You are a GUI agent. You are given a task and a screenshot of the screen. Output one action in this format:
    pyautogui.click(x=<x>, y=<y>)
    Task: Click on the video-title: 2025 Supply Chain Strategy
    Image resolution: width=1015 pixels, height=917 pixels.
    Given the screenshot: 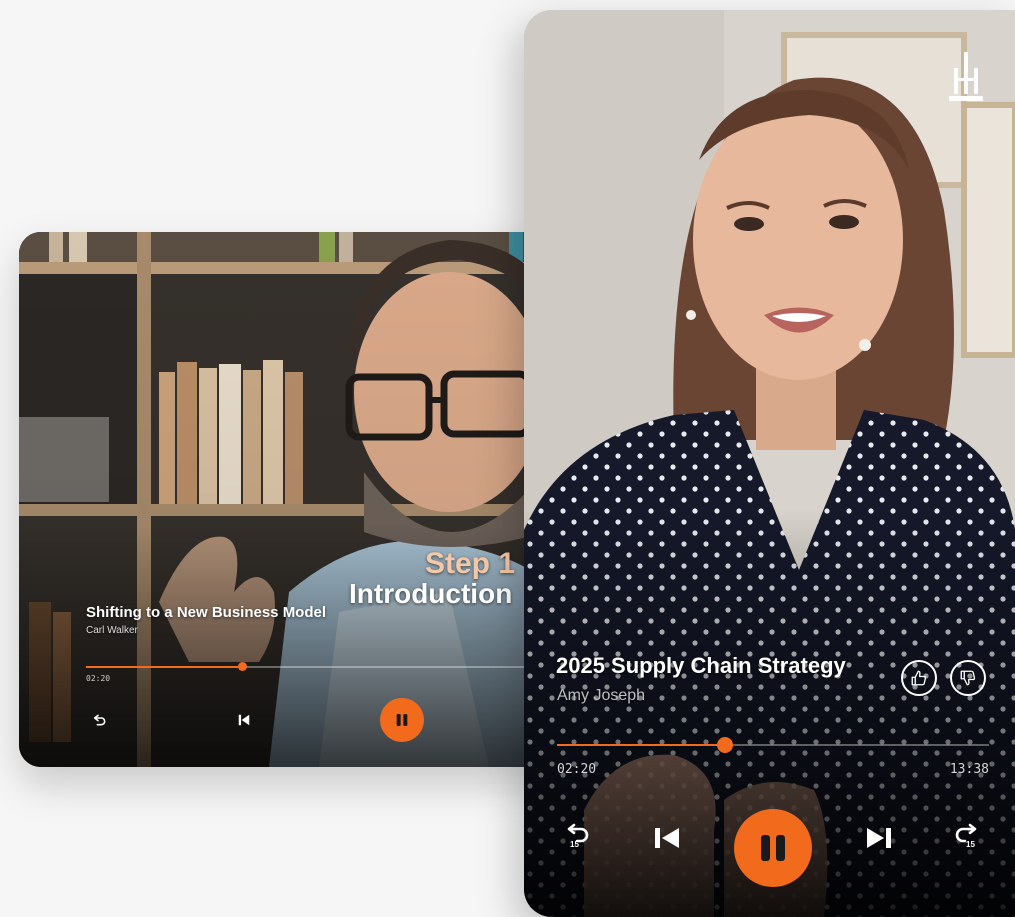 What is the action you would take?
    pyautogui.click(x=701, y=665)
    